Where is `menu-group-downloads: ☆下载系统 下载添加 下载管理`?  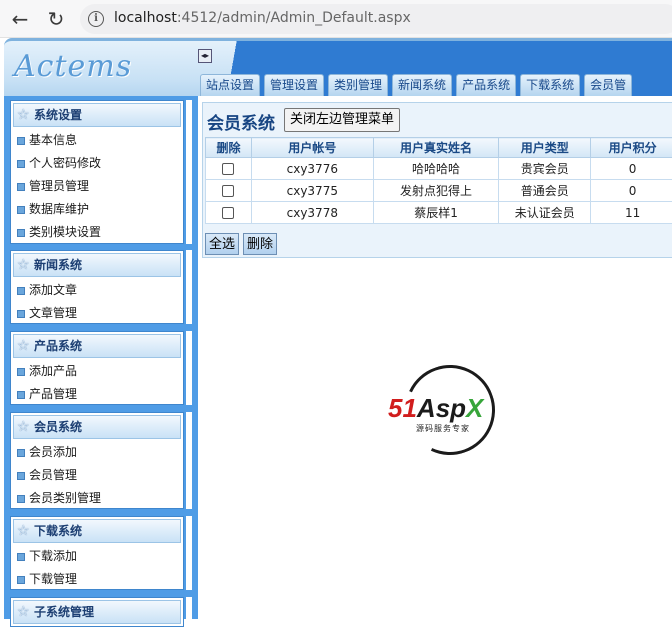 menu-group-downloads: ☆下载系统 下载添加 下载管理 is located at coordinates (97, 553).